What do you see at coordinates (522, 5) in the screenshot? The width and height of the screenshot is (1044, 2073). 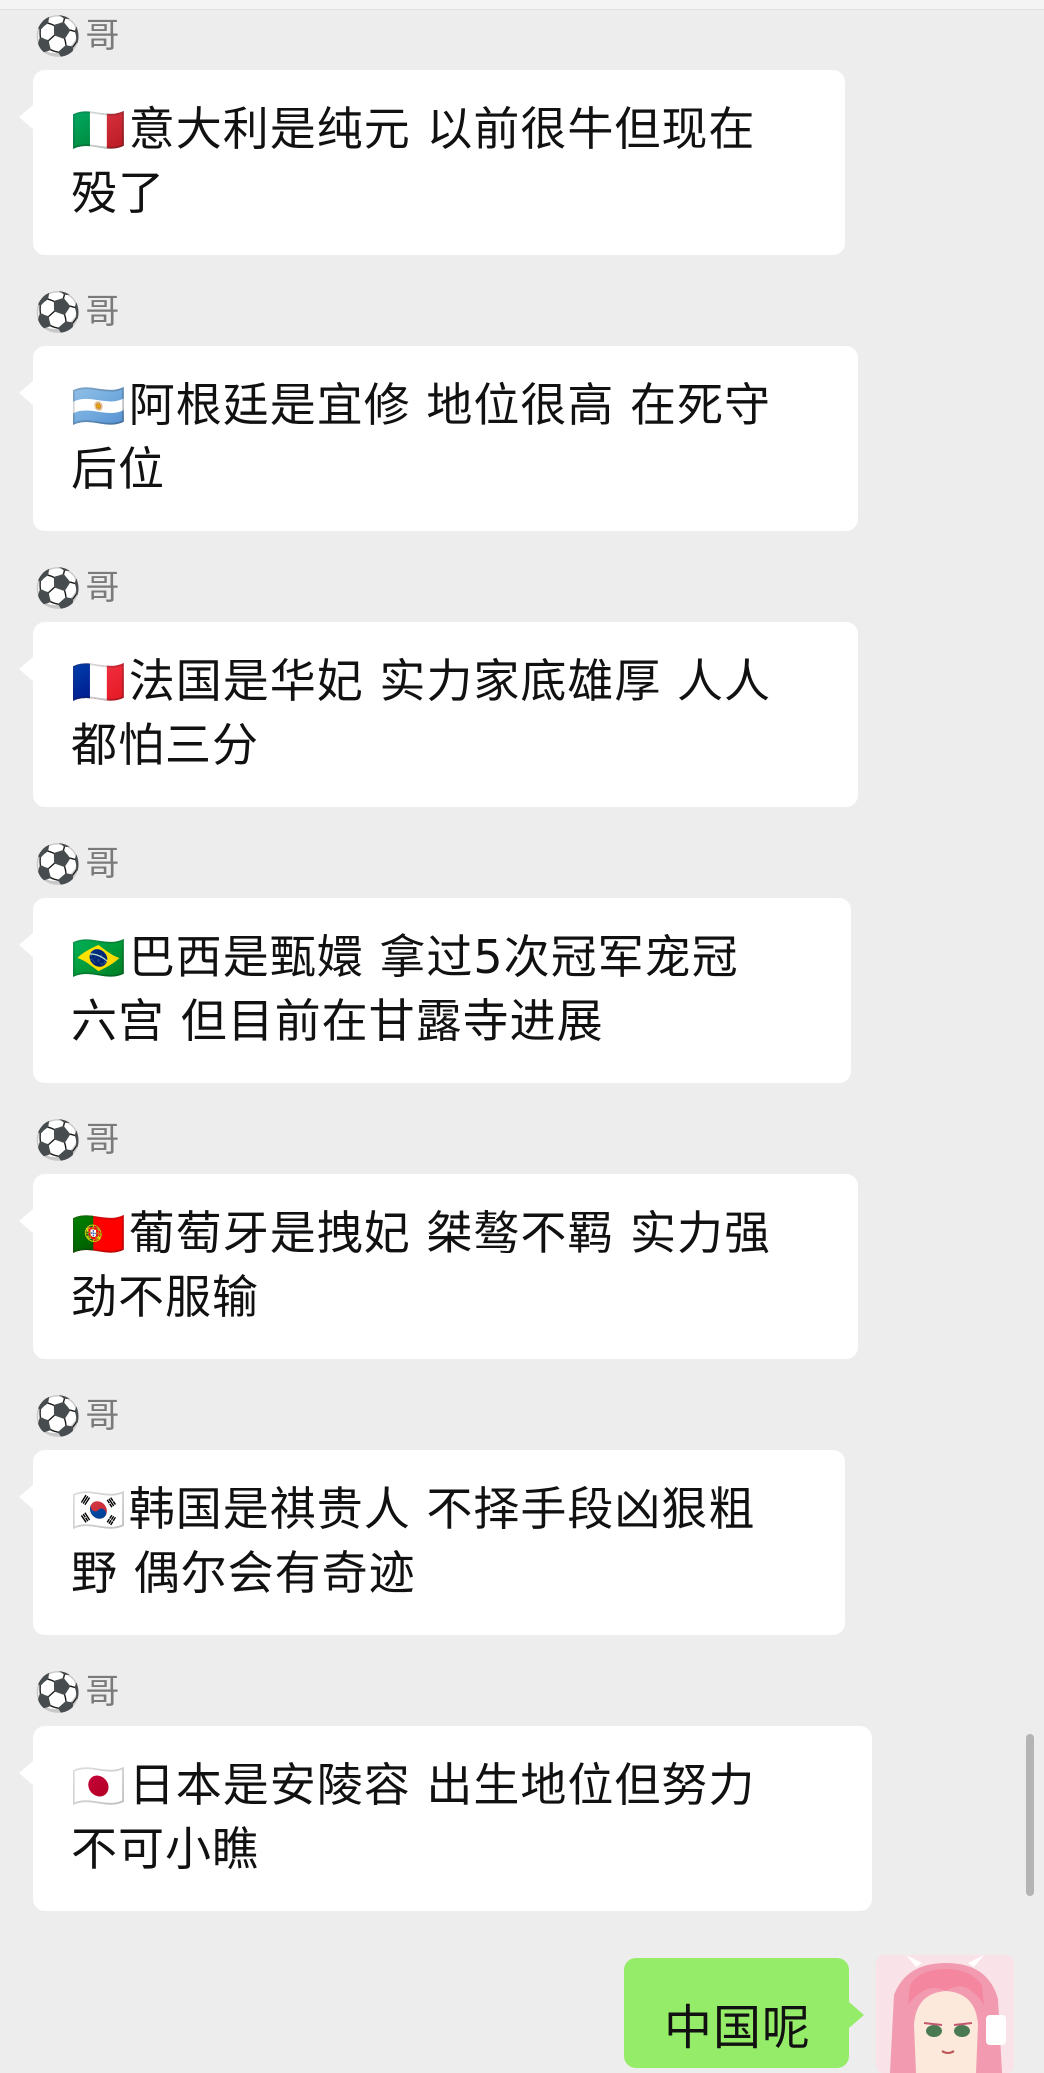 I see `top-divider` at bounding box center [522, 5].